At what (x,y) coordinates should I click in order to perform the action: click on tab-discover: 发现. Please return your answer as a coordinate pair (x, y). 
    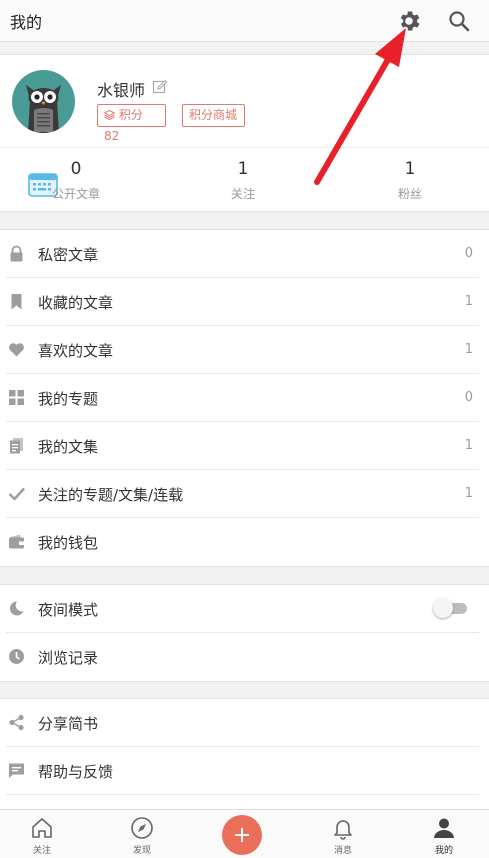
    Looking at the image, I should click on (142, 834).